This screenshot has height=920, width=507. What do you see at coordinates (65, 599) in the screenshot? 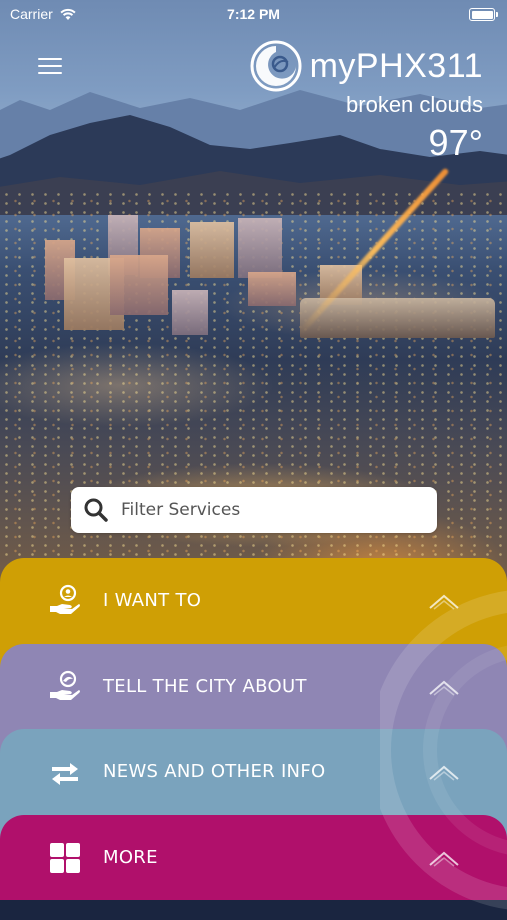
I see `hand-person-icon` at bounding box center [65, 599].